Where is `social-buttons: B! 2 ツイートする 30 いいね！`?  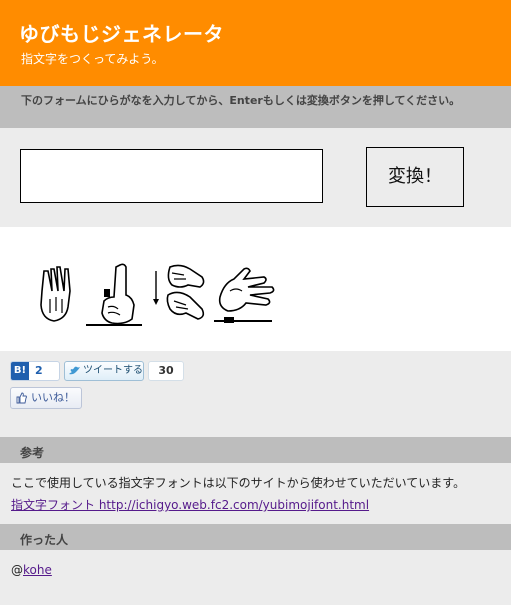 social-buttons: B! 2 ツイートする 30 いいね！ is located at coordinates (255, 394).